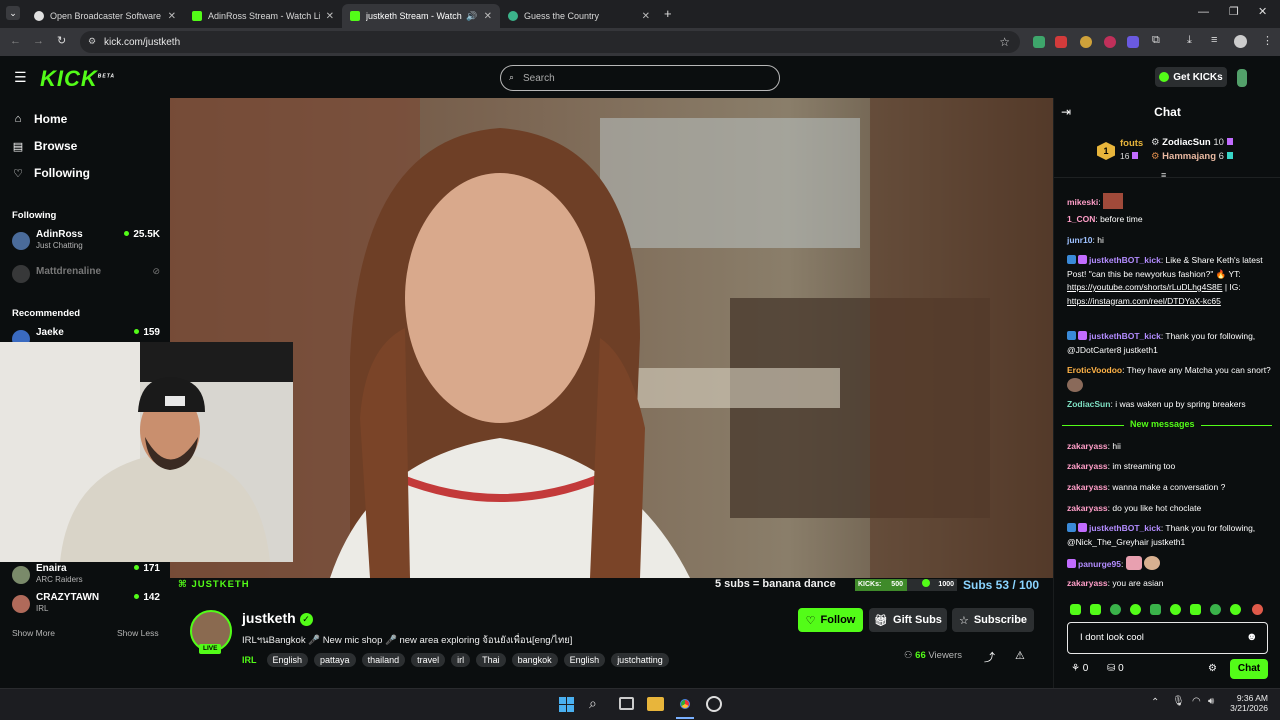 The height and width of the screenshot is (720, 1280). Describe the element at coordinates (86, 242) in the screenshot. I see `channel-item-adinross: AdinRoss Just Chatting 25.5K` at that location.